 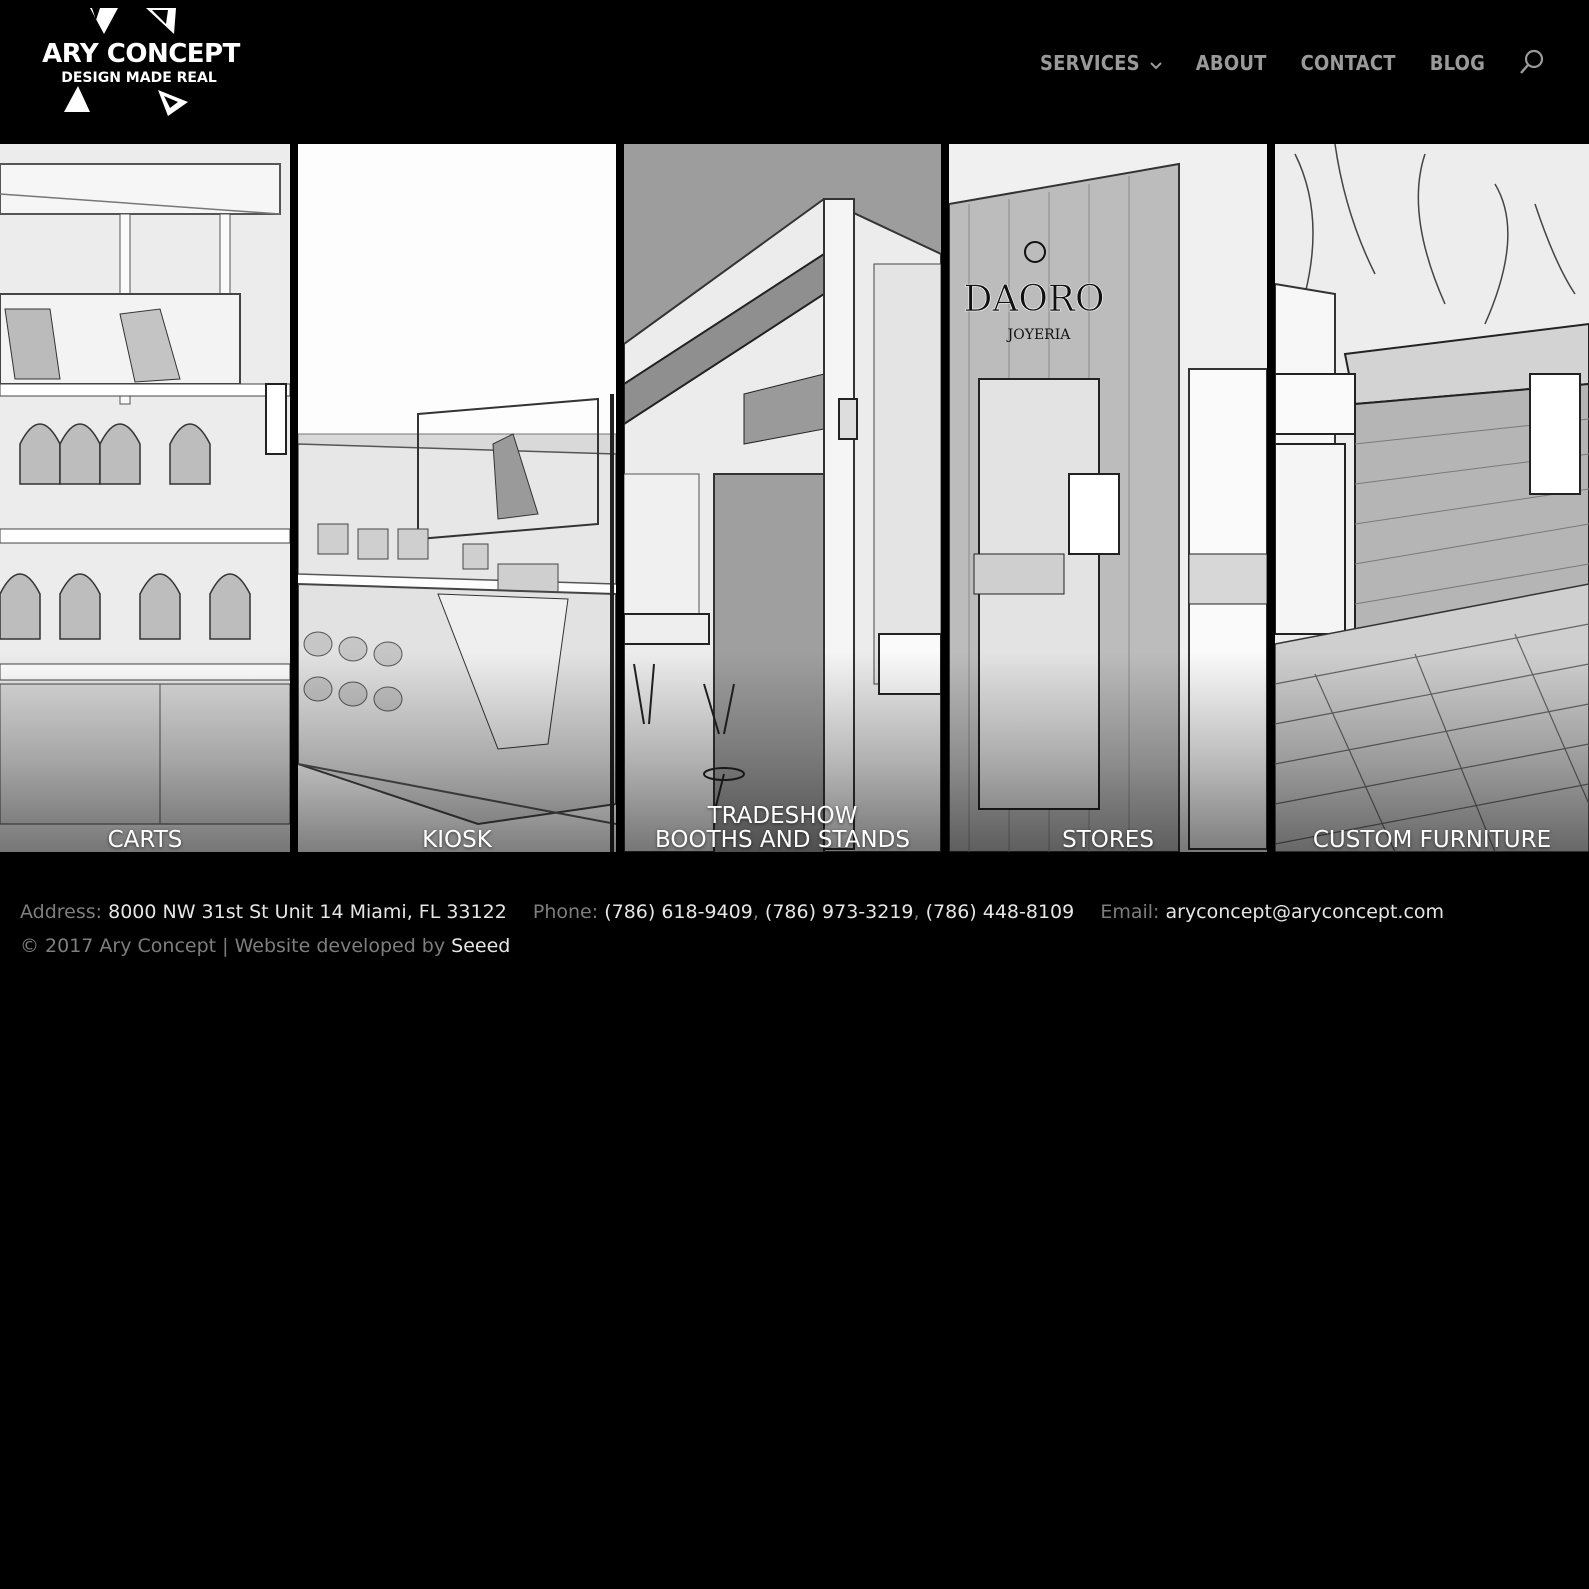 I want to click on nav-item-label: CONTACT, so click(x=1348, y=63).